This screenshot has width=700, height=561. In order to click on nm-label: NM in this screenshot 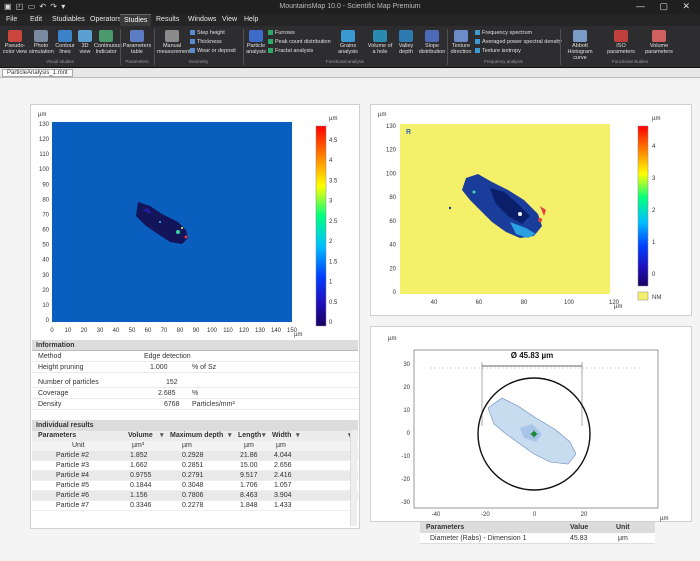, I will do `click(656, 298)`.